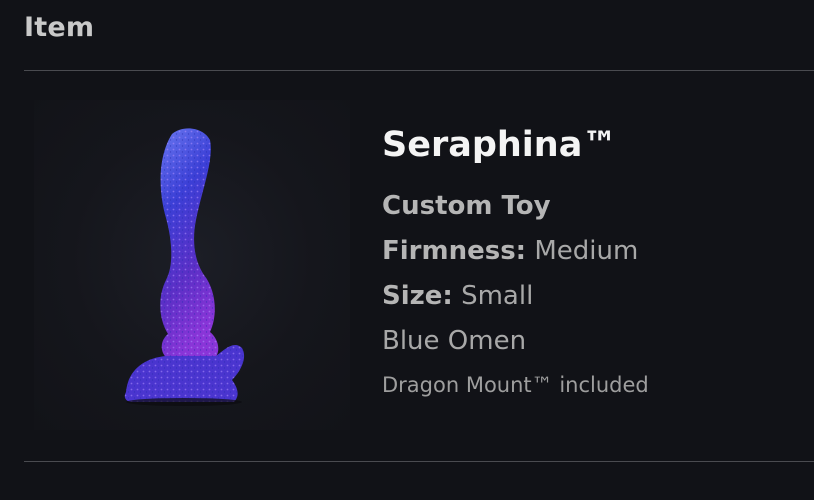 Image resolution: width=814 pixels, height=500 pixels. What do you see at coordinates (184, 267) in the screenshot?
I see `product-photo-icon` at bounding box center [184, 267].